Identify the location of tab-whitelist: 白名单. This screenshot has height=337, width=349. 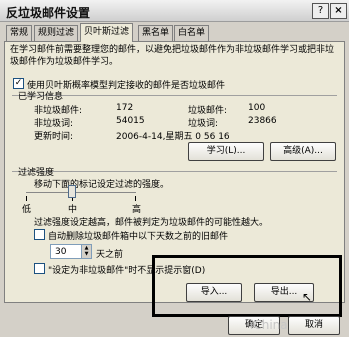
(192, 33).